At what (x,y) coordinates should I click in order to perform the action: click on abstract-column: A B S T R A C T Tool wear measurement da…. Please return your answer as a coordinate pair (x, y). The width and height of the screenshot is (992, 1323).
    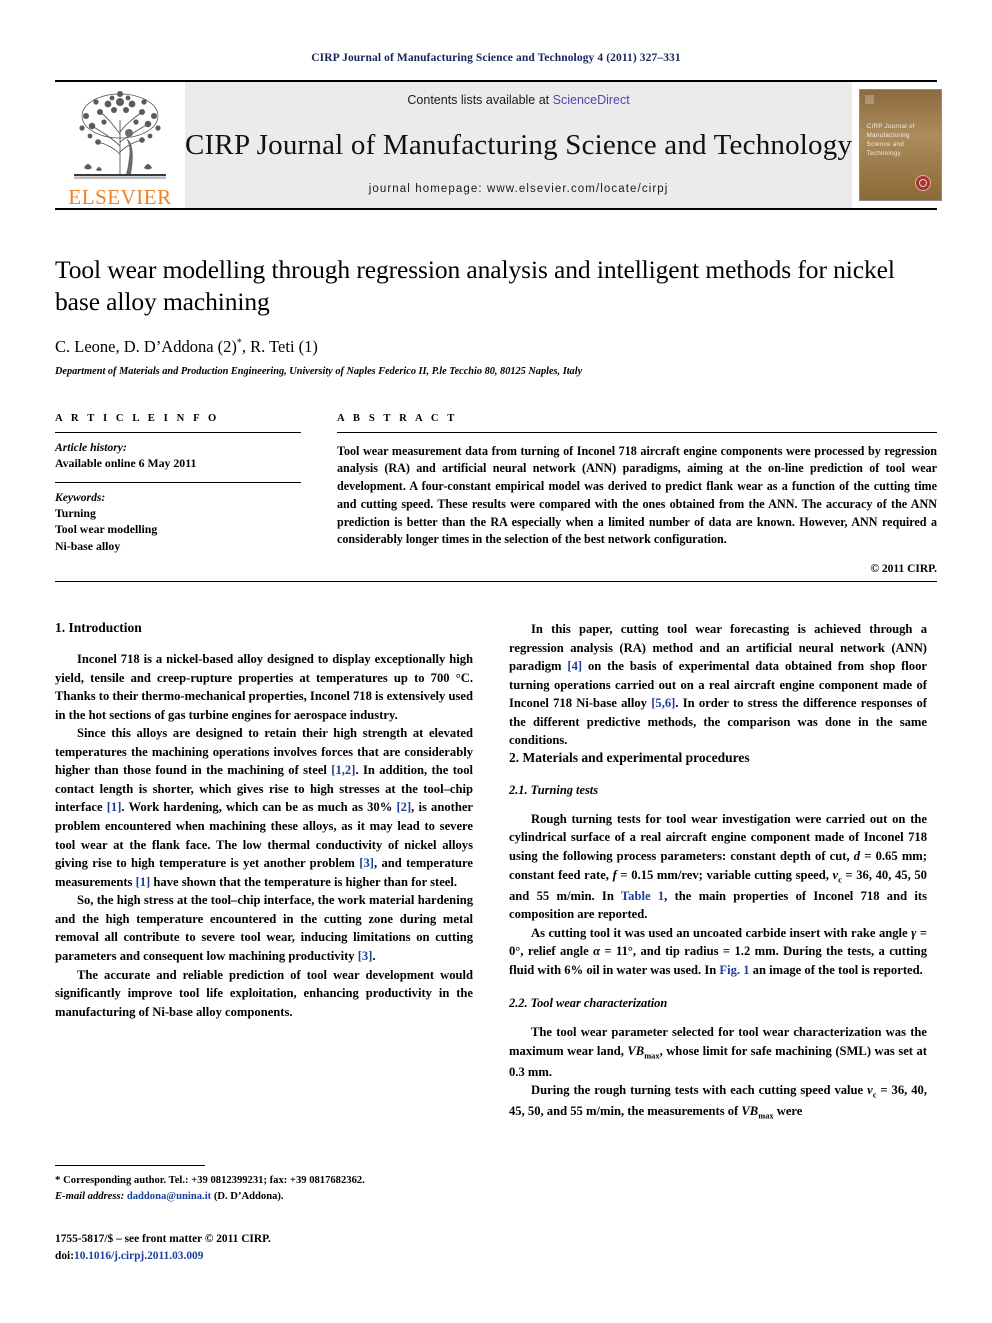
    Looking at the image, I should click on (631, 494).